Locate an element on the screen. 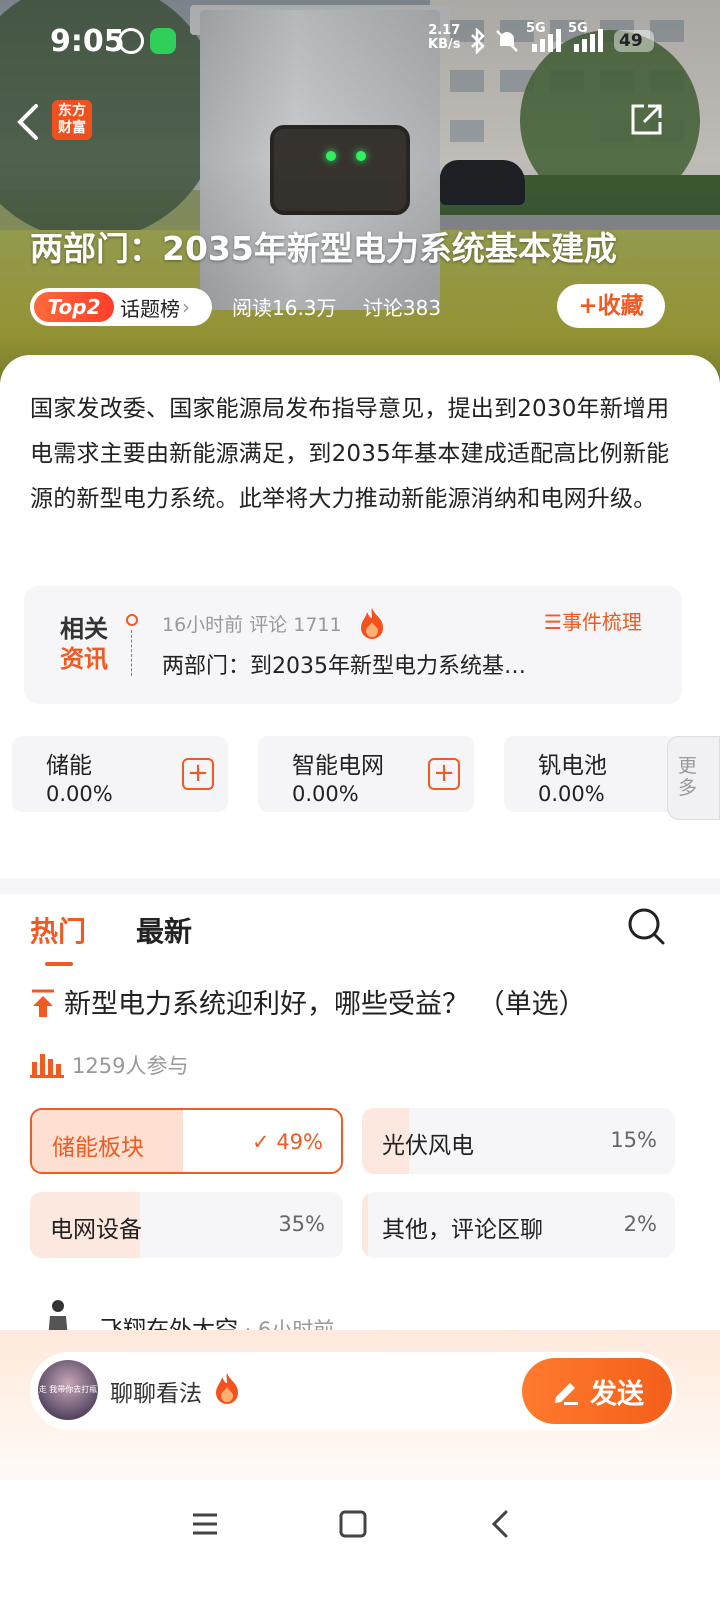 This screenshot has height=1600, width=720. list-icon: ☰ is located at coordinates (553, 622).